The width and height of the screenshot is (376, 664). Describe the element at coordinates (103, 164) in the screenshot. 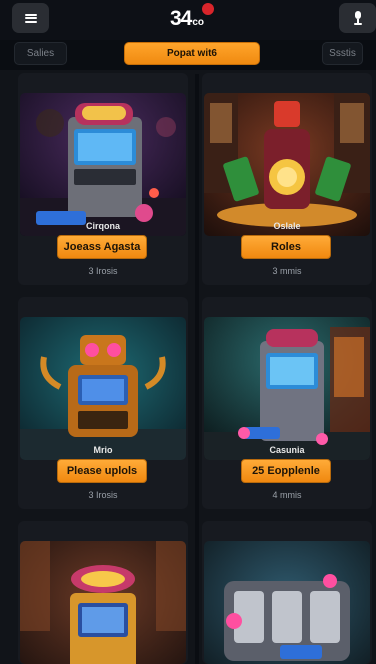

I see `slot-machine-blue-screen-image` at that location.